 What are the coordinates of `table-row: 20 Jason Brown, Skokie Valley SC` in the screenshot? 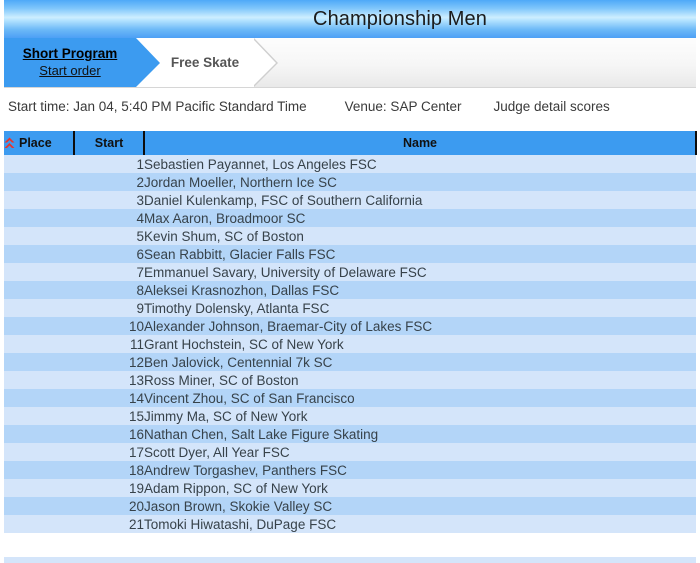 It's located at (350, 506).